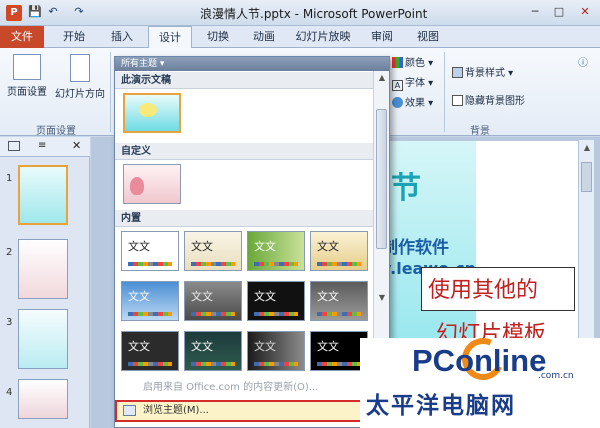 The image size is (600, 428). I want to click on undo-icon: ↶, so click(53, 12).